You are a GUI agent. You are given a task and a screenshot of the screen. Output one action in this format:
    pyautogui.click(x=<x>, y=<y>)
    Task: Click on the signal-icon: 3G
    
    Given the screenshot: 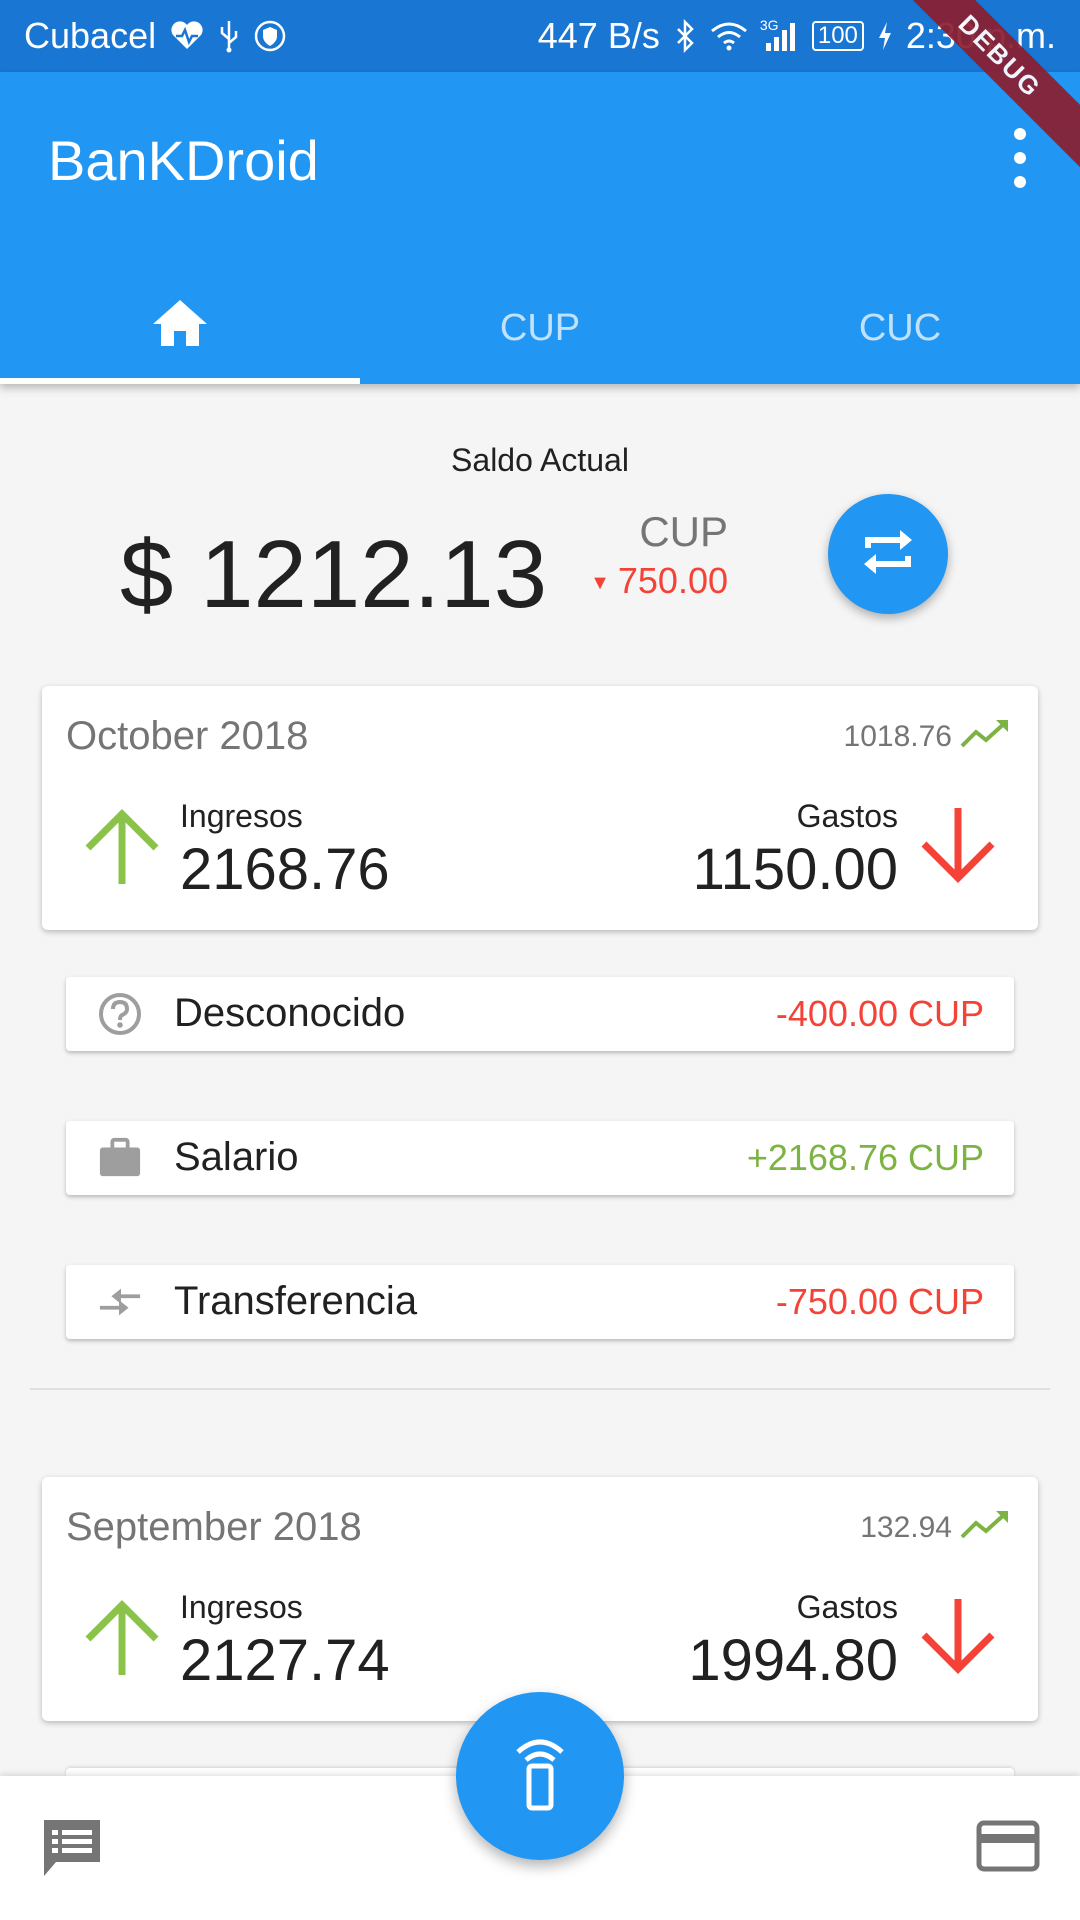 What is the action you would take?
    pyautogui.click(x=779, y=34)
    